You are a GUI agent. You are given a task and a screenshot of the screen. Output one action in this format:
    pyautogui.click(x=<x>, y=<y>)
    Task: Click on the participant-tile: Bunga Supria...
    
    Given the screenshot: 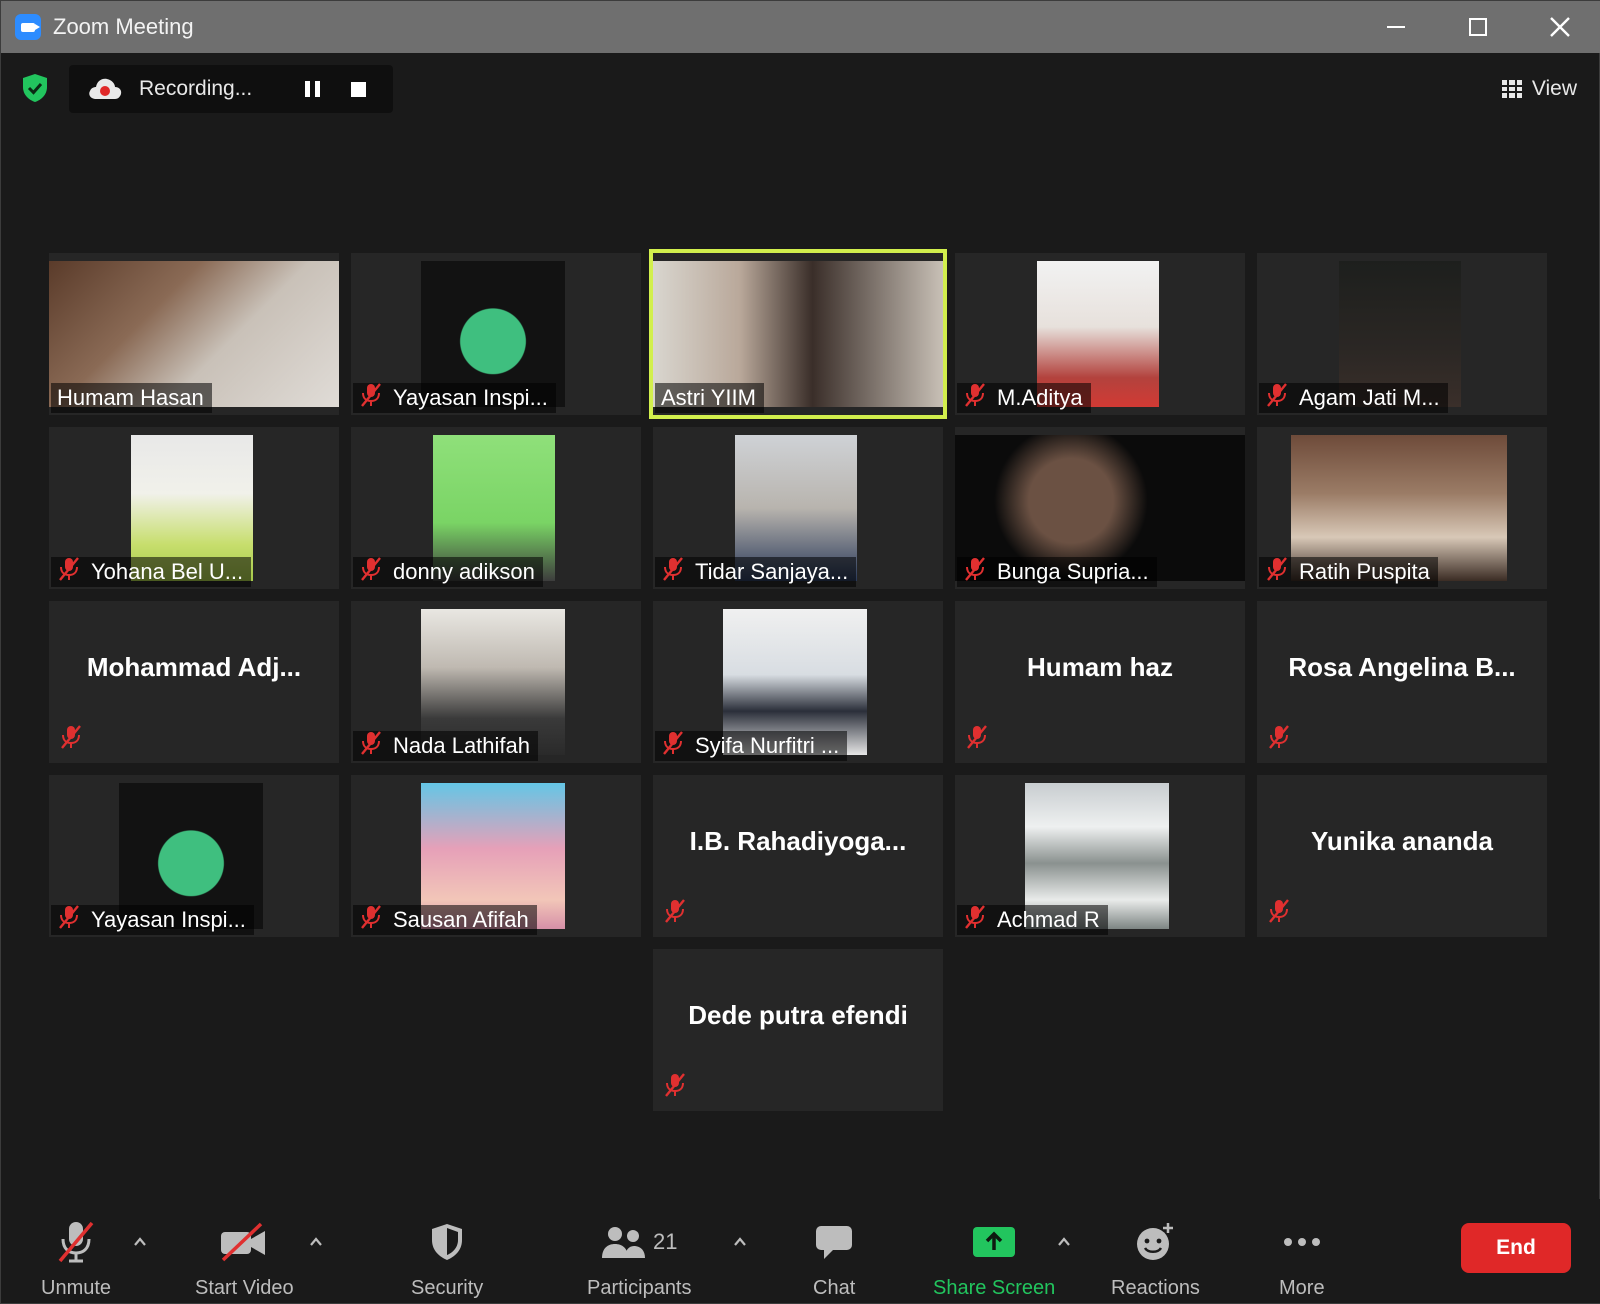 What is the action you would take?
    pyautogui.click(x=1100, y=508)
    